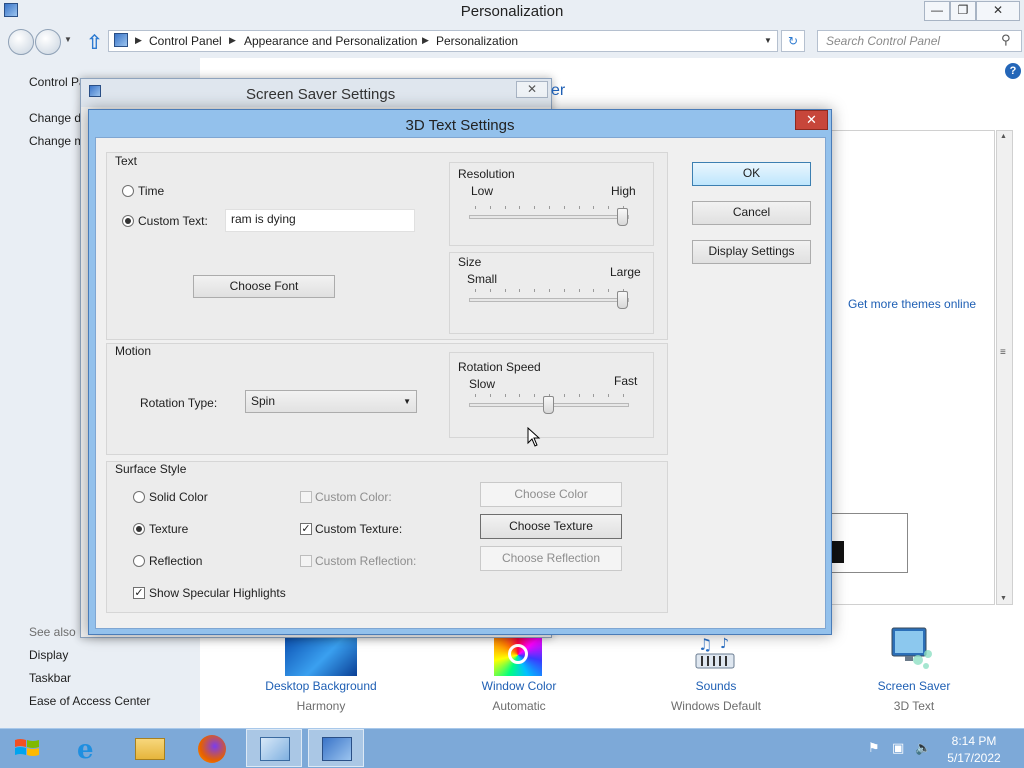 This screenshot has height=768, width=1024. Describe the element at coordinates (551, 526) in the screenshot. I see `choose-texture-button: Choose Texture` at that location.